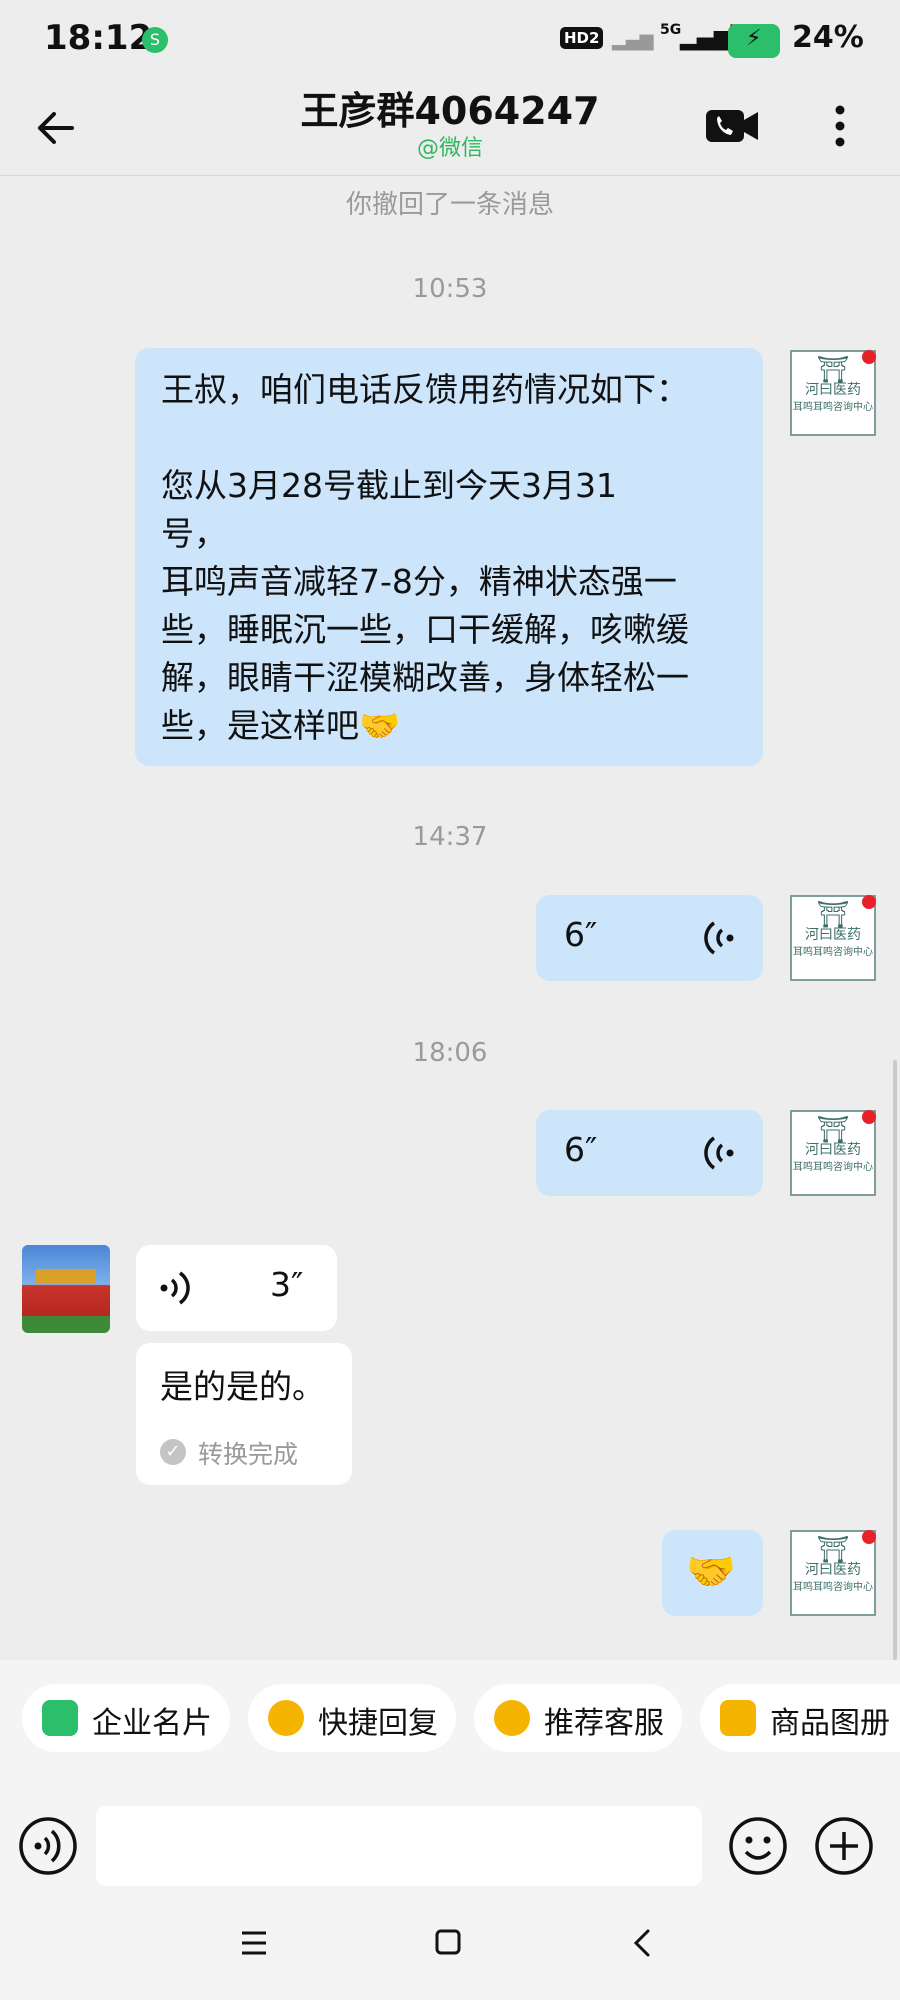 The width and height of the screenshot is (900, 2000). What do you see at coordinates (98, 38) in the screenshot?
I see `status-time: 18:12` at bounding box center [98, 38].